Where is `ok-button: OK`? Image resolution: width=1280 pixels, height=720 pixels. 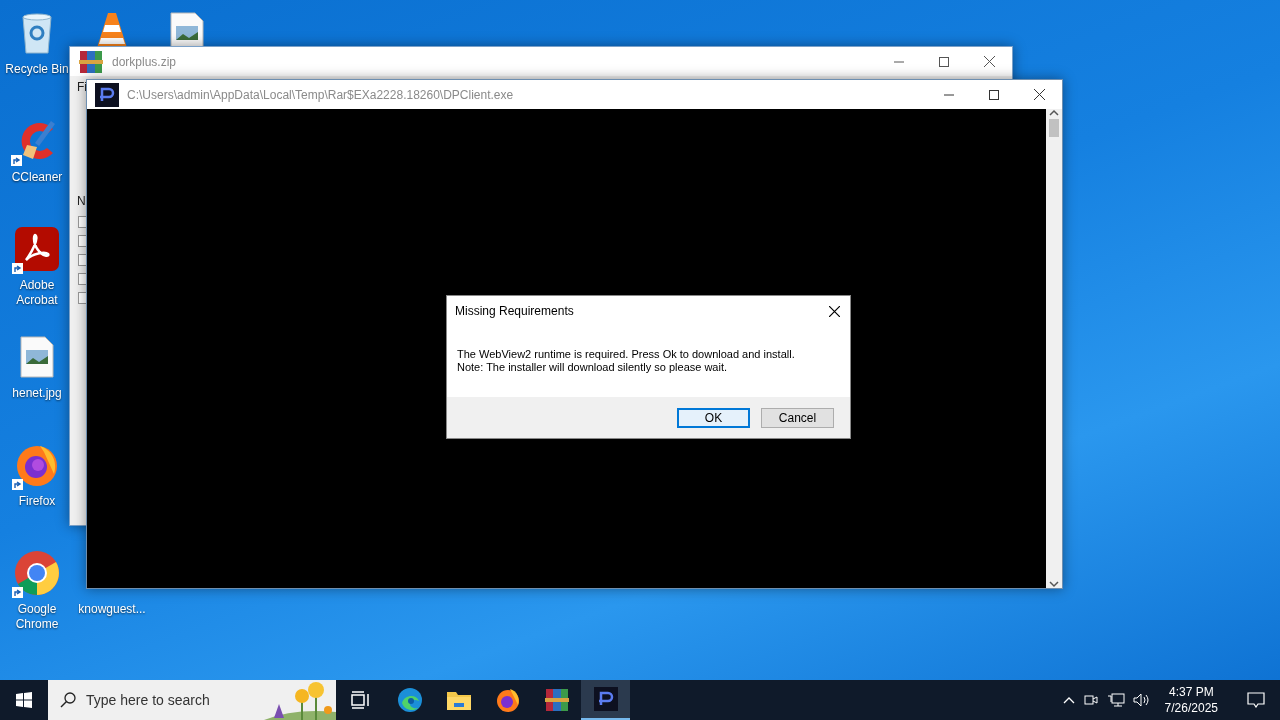
ok-button: OK is located at coordinates (713, 417).